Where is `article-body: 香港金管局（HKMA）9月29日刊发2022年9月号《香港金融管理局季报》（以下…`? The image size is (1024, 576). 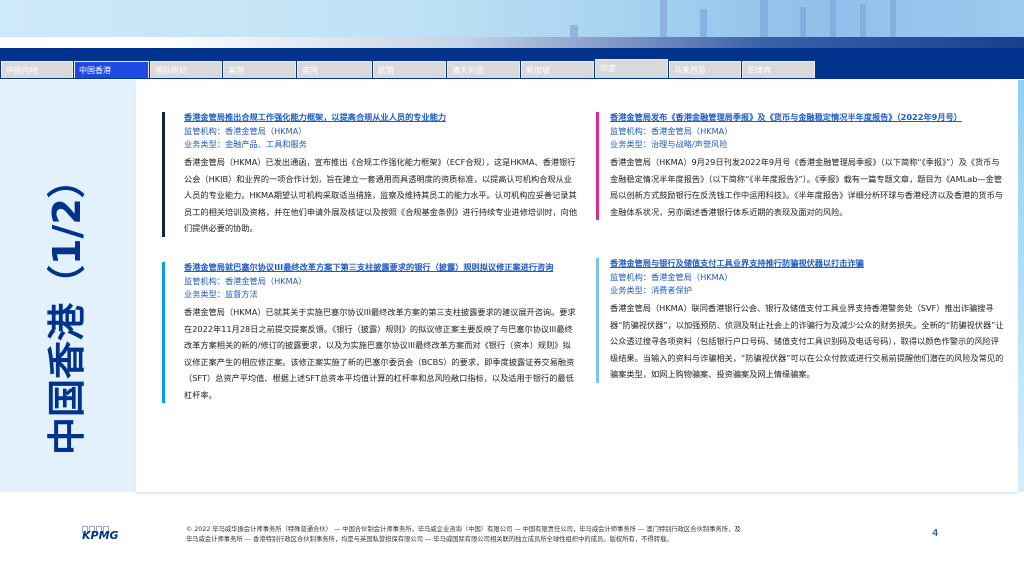
article-body: 香港金管局（HKMA）9月29日刊发2022年9月号《香港金融管理局季报》（以下… is located at coordinates (806, 187).